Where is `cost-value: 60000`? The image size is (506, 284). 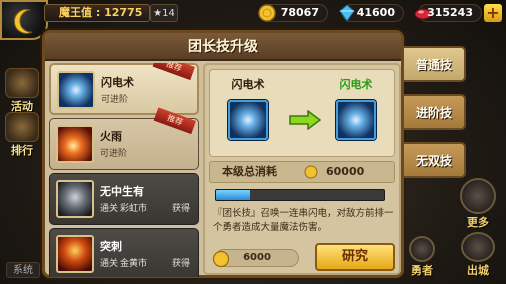
cost-value: 60000 is located at coordinates (345, 171).